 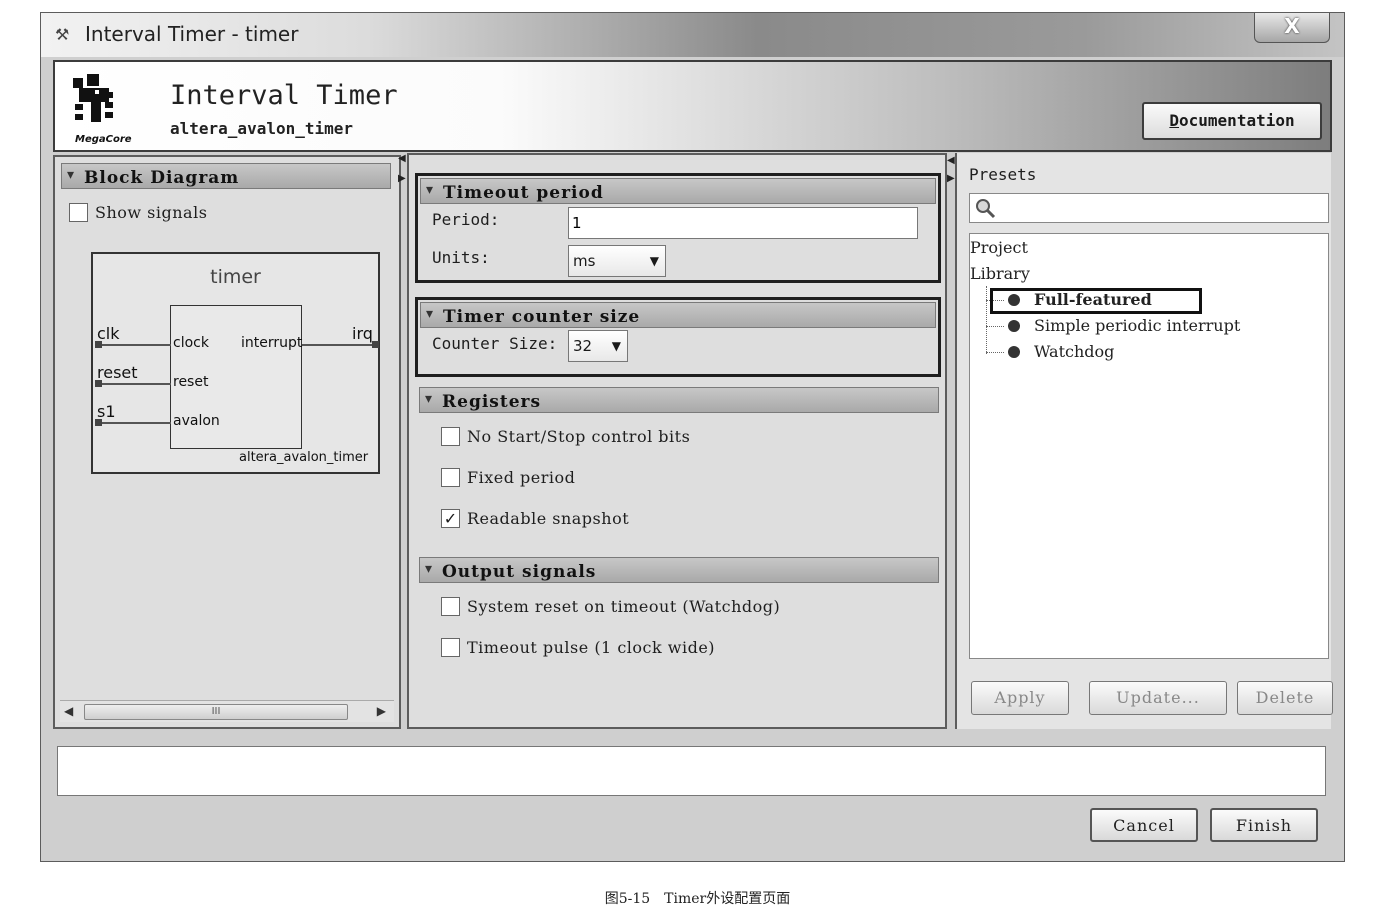 What do you see at coordinates (68, 711) in the screenshot?
I see `scroll-left-icon: ◀` at bounding box center [68, 711].